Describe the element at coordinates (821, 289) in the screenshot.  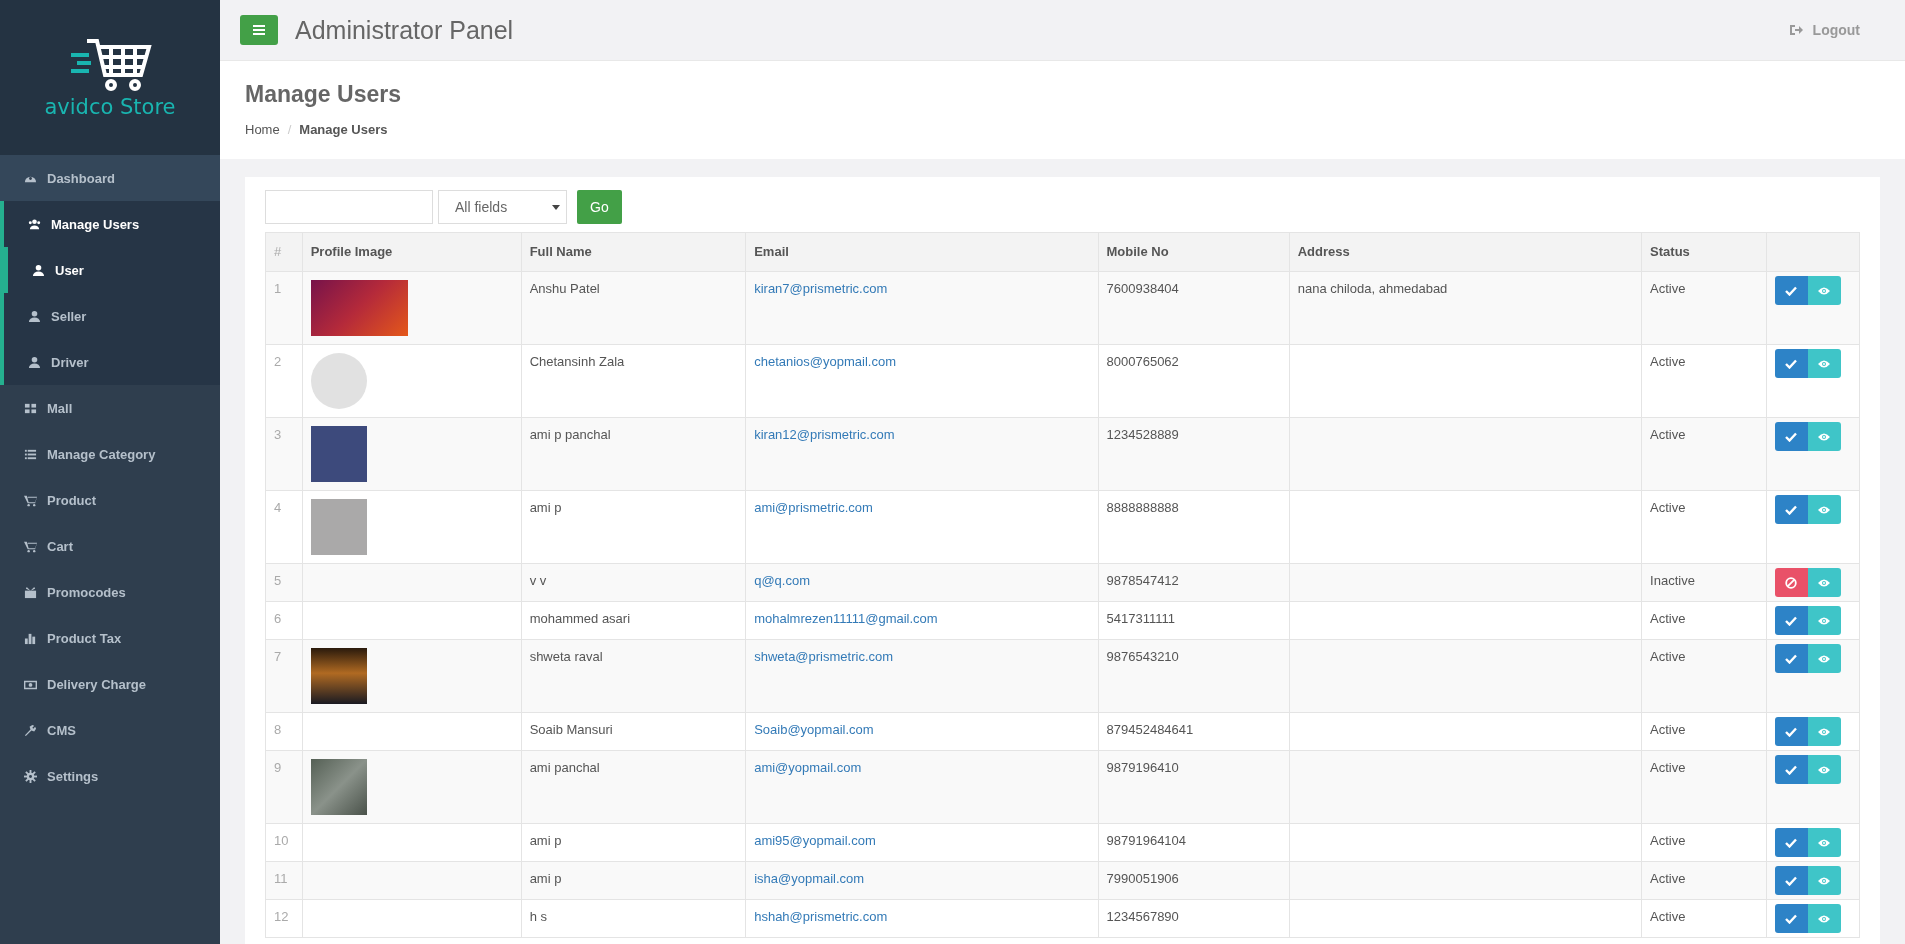
I see `email-link: kiran7@prismetric.com` at that location.